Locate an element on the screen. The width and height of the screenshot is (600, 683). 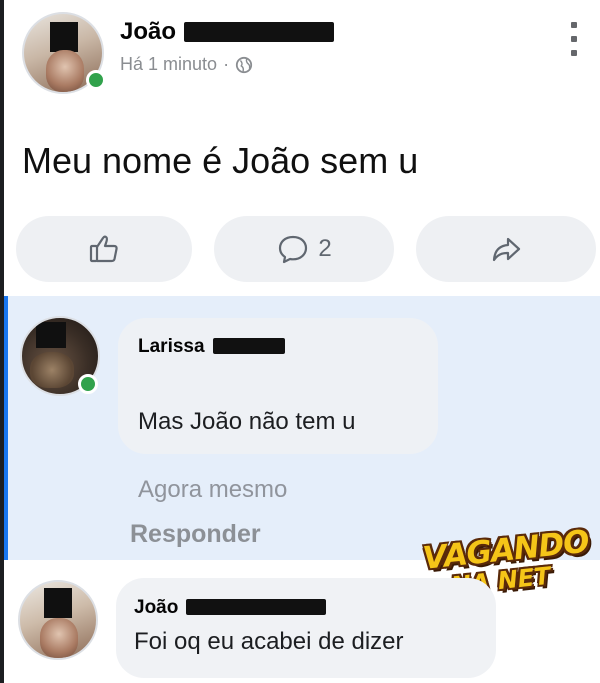
globe-icon is located at coordinates (244, 64).